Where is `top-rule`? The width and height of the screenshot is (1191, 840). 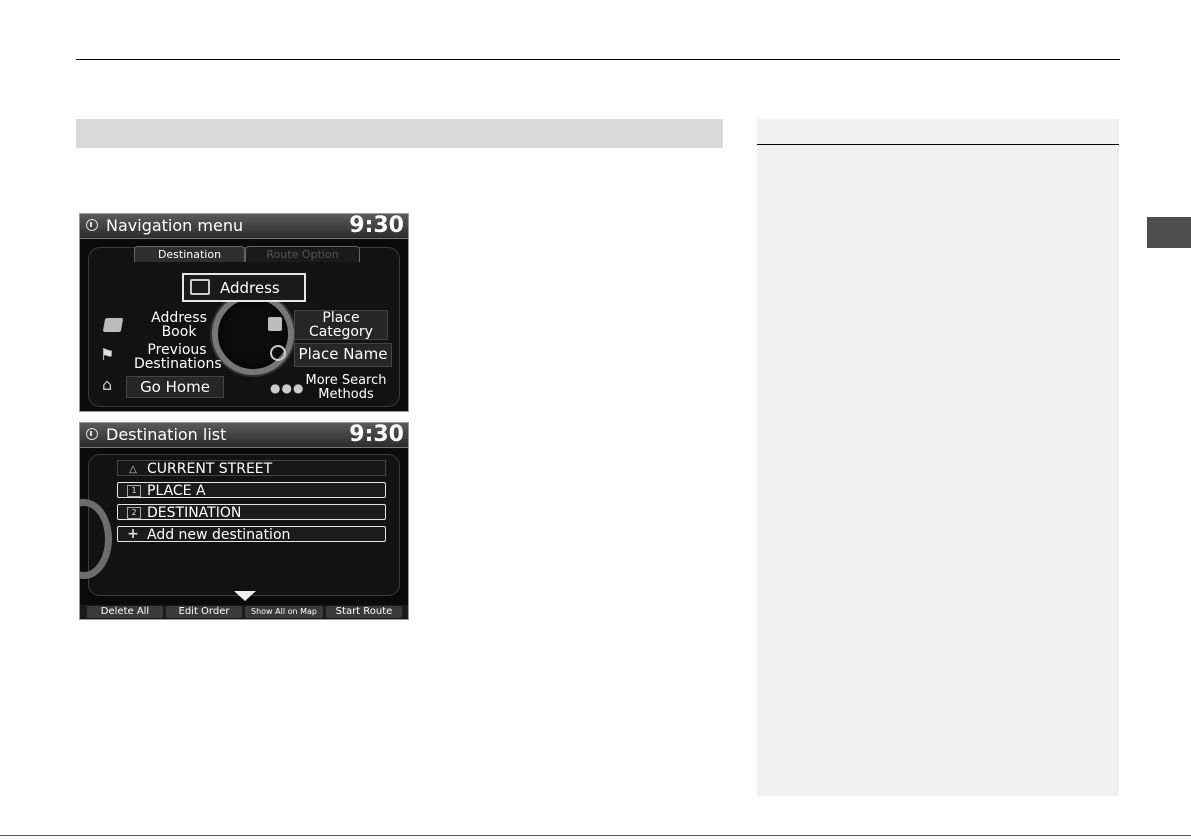 top-rule is located at coordinates (598, 59).